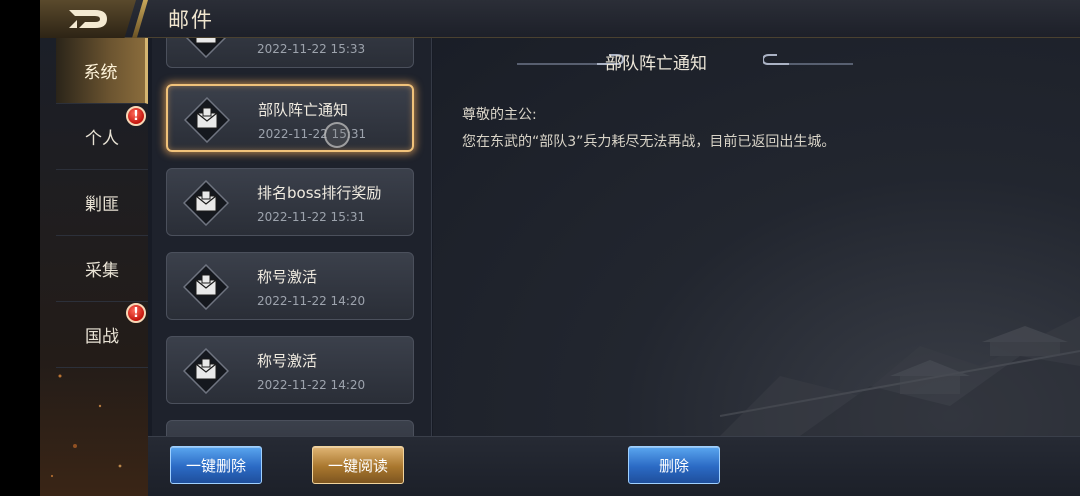 The image size is (1080, 496). Describe the element at coordinates (20, 248) in the screenshot. I see `screen-edge` at that location.